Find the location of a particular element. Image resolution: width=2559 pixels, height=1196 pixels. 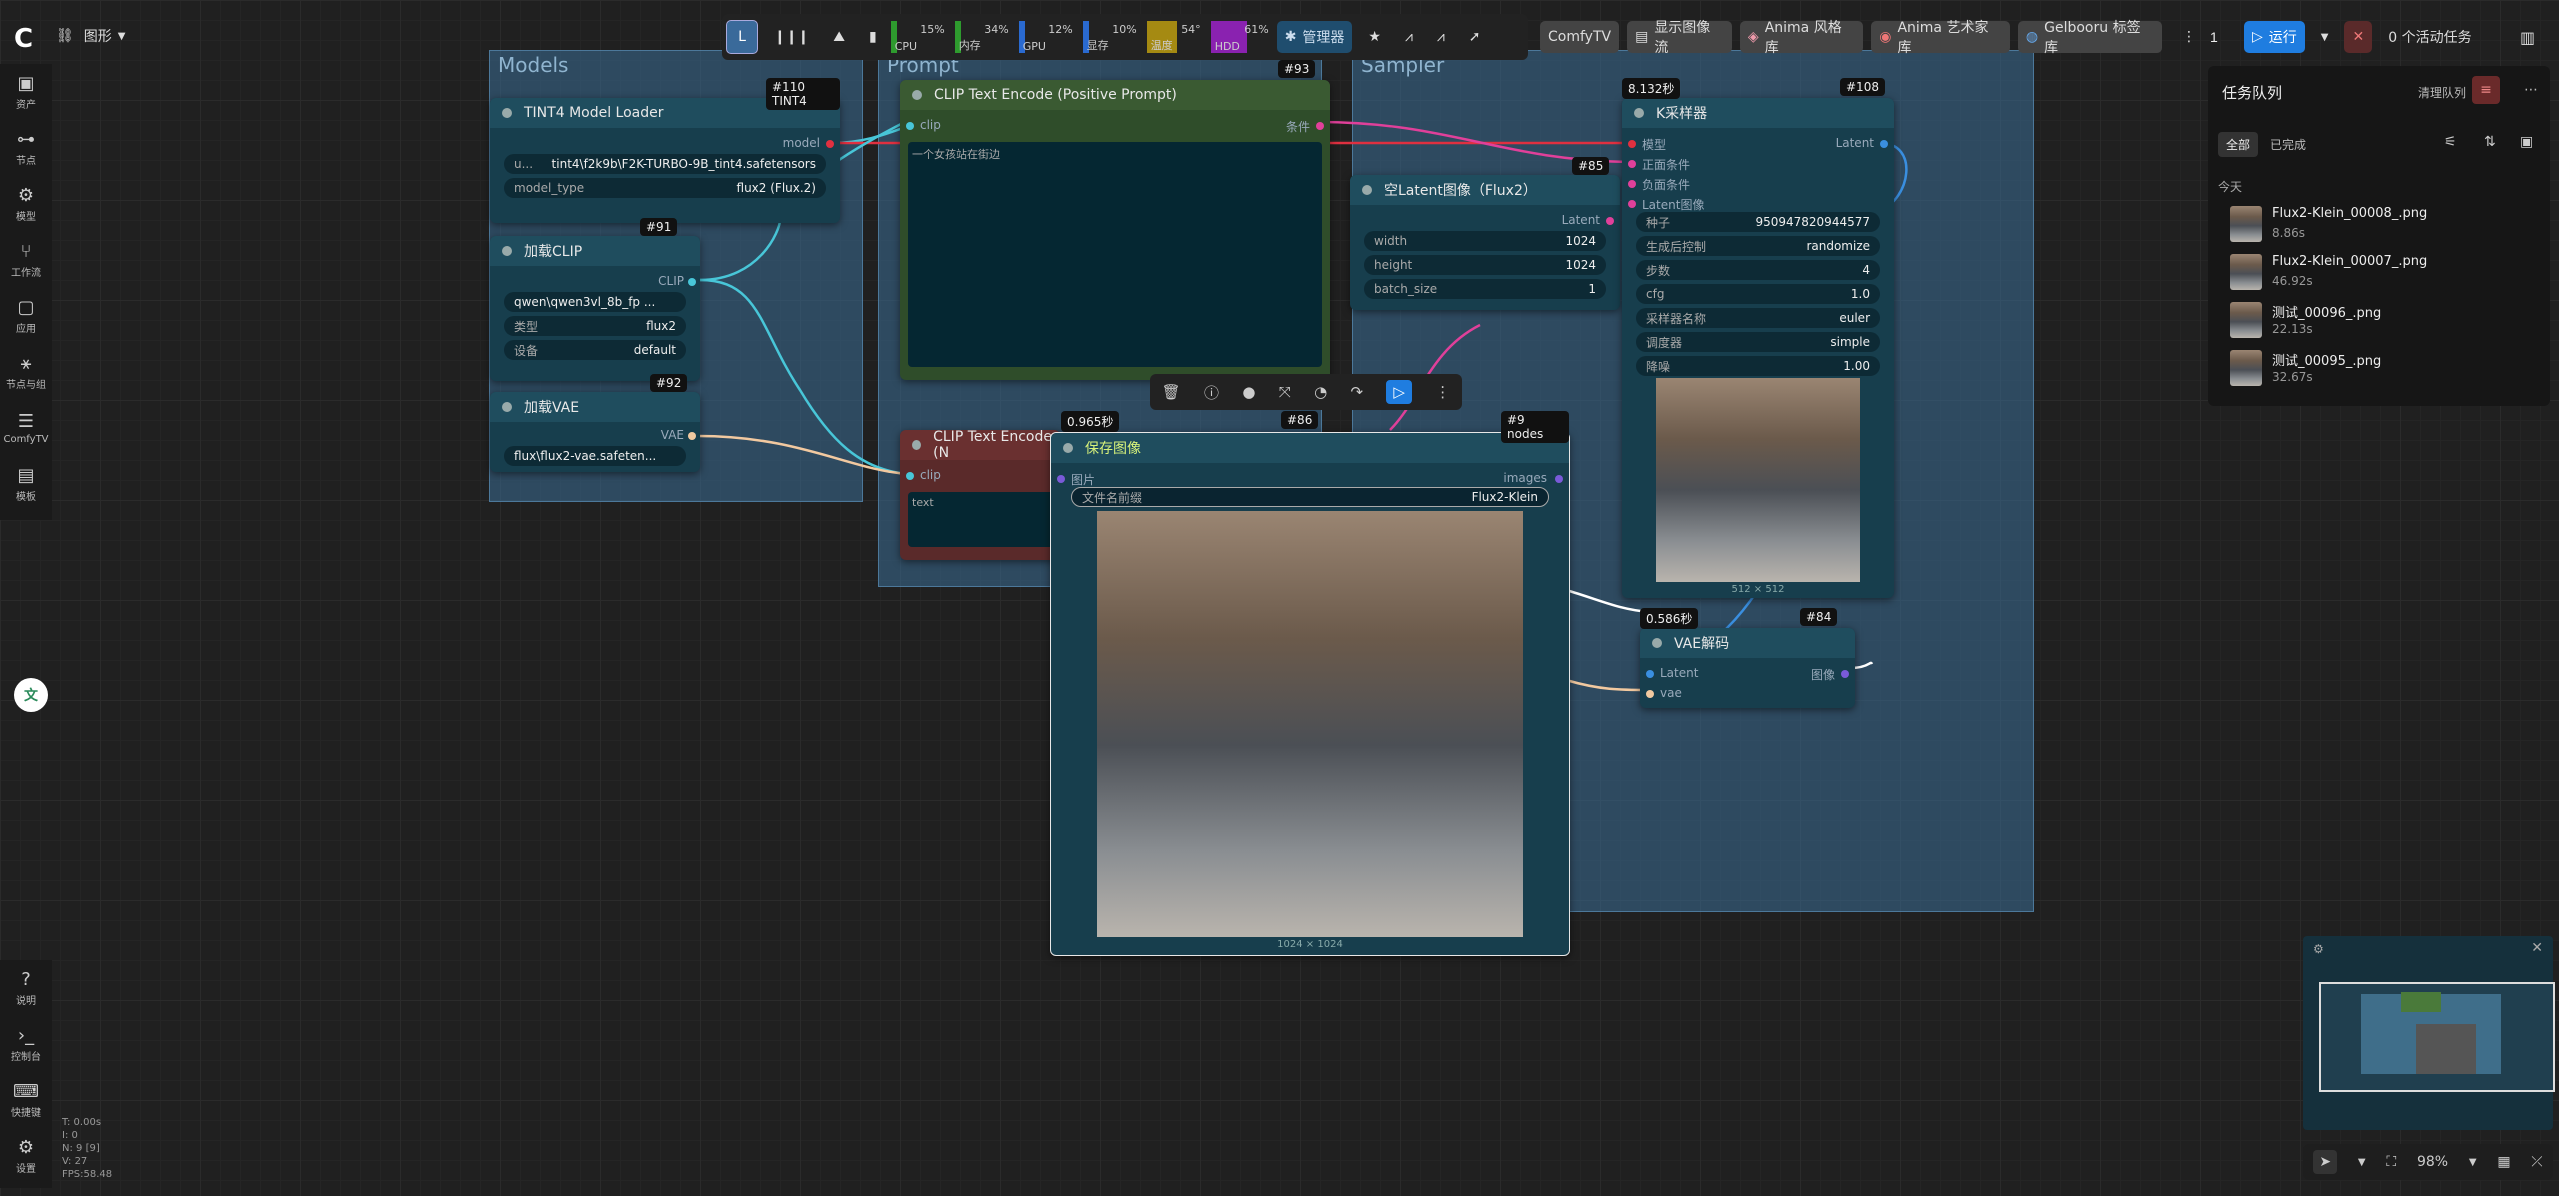

filter-icon: ⚟ is located at coordinates (2450, 142).